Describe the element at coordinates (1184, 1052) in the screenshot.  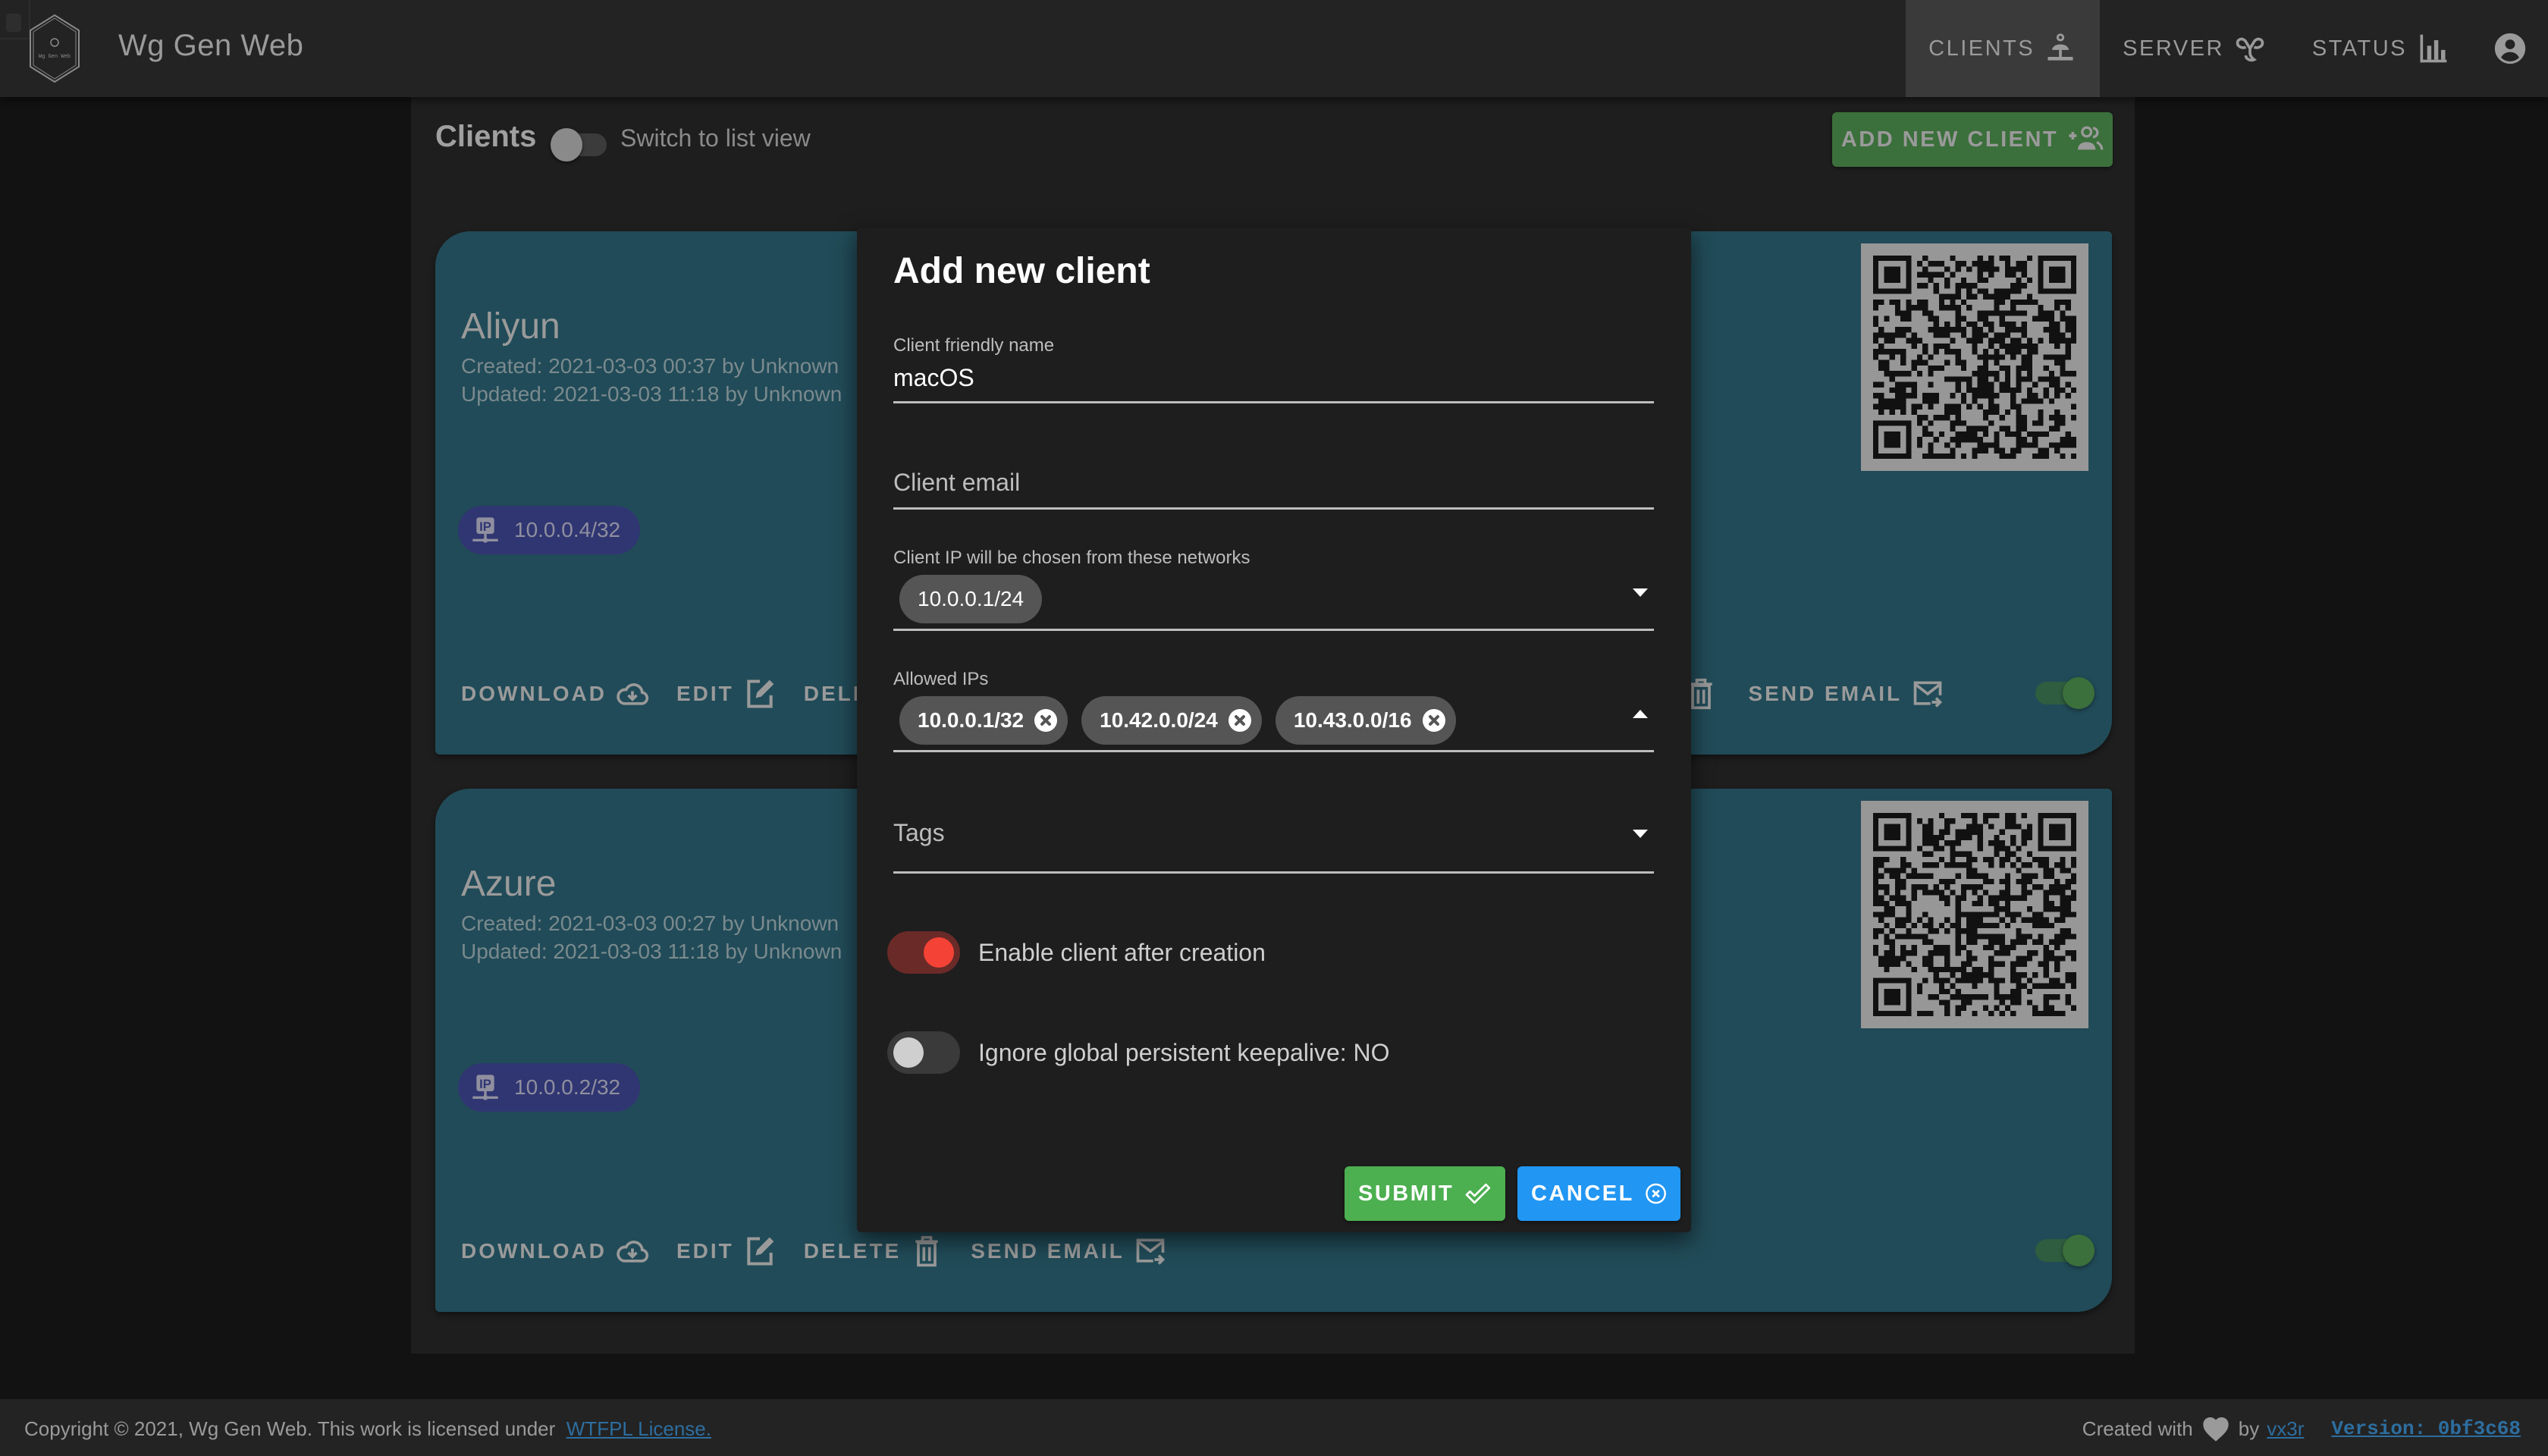
I see `ignore-keepalive-label: Ignore global persistent keepalive: NO` at that location.